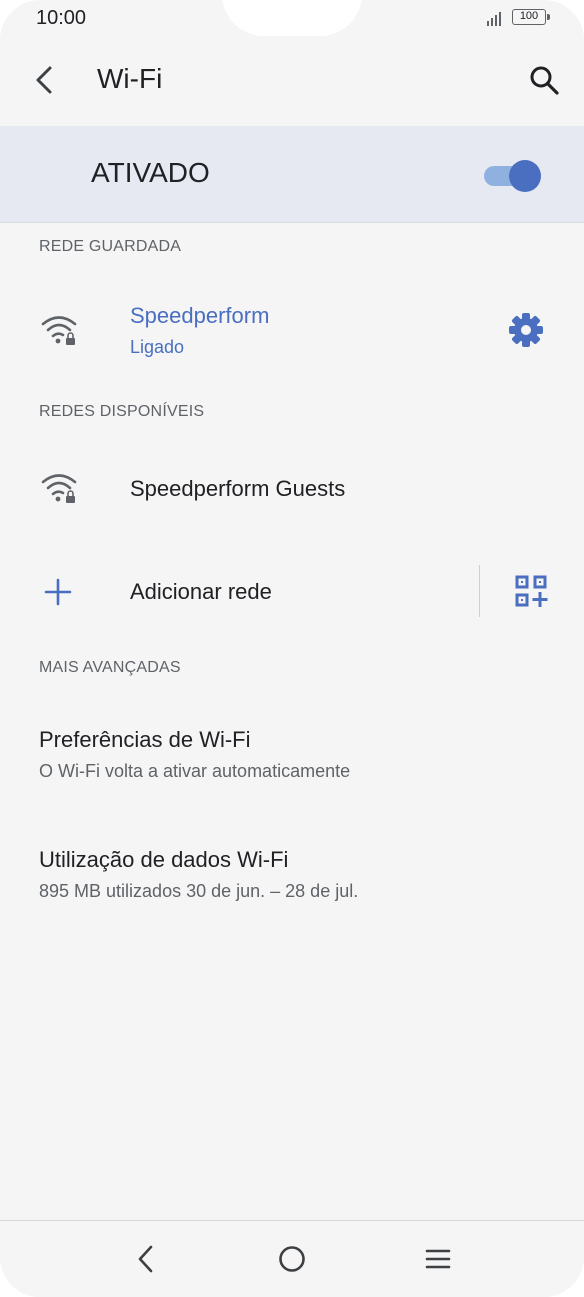 The image size is (584, 1297). I want to click on plus-icon, so click(58, 592).